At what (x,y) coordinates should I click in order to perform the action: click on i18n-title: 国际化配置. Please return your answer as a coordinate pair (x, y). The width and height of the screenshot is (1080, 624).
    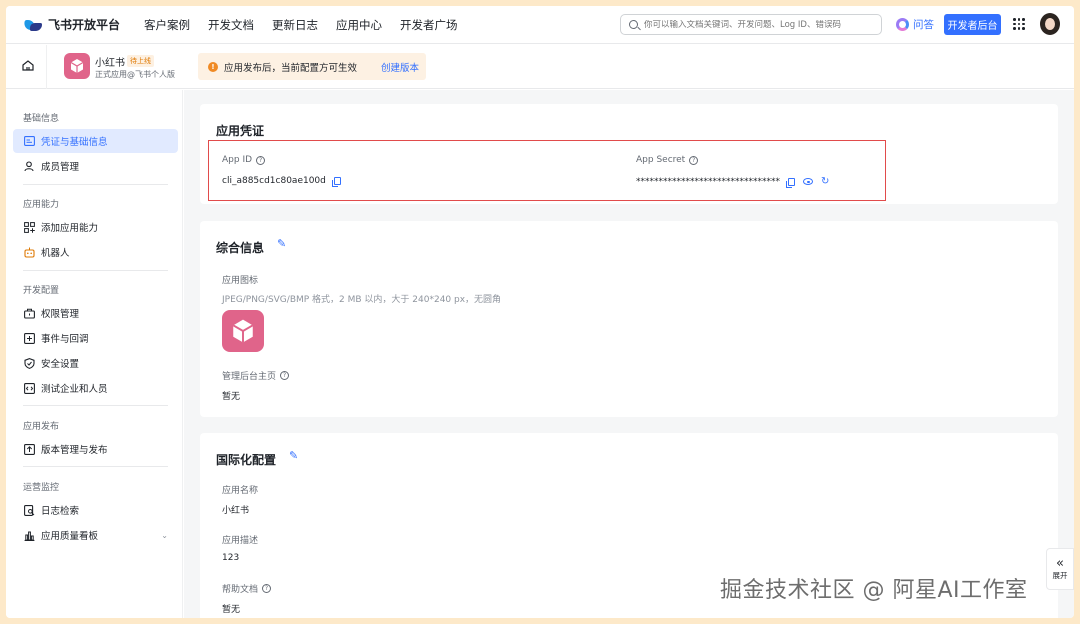
    Looking at the image, I should click on (246, 460).